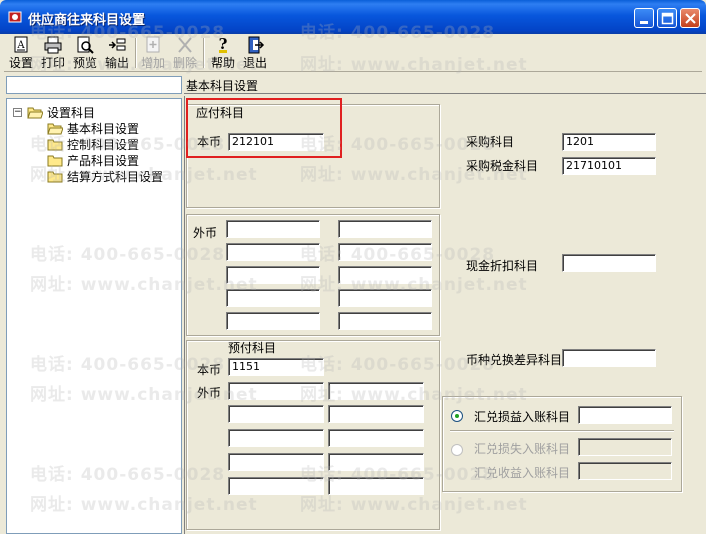 Image resolution: width=706 pixels, height=534 pixels. Describe the element at coordinates (353, 53) in the screenshot. I see `toolbar: A 设置 打印 预览 输出 增加 删除 ? 帮助 退出` at that location.